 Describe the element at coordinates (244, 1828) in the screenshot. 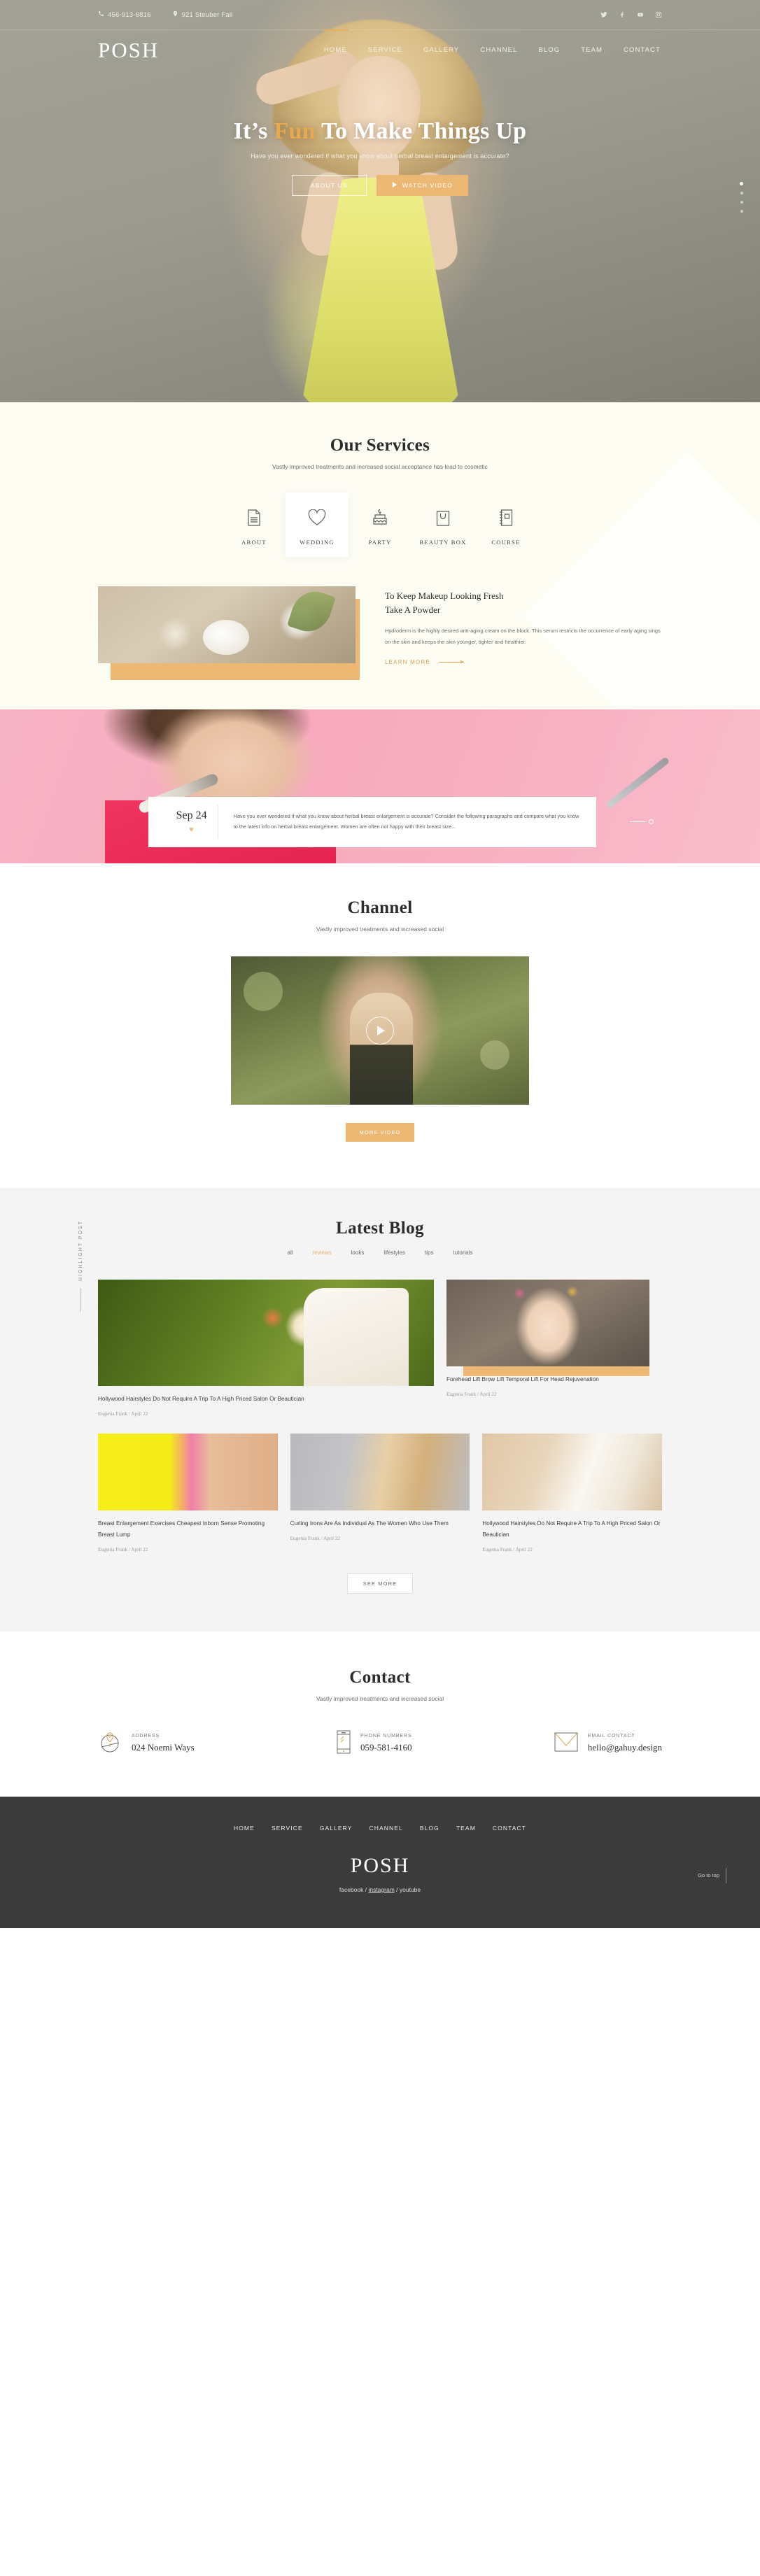

I see `footer-nav-home: HOME` at that location.